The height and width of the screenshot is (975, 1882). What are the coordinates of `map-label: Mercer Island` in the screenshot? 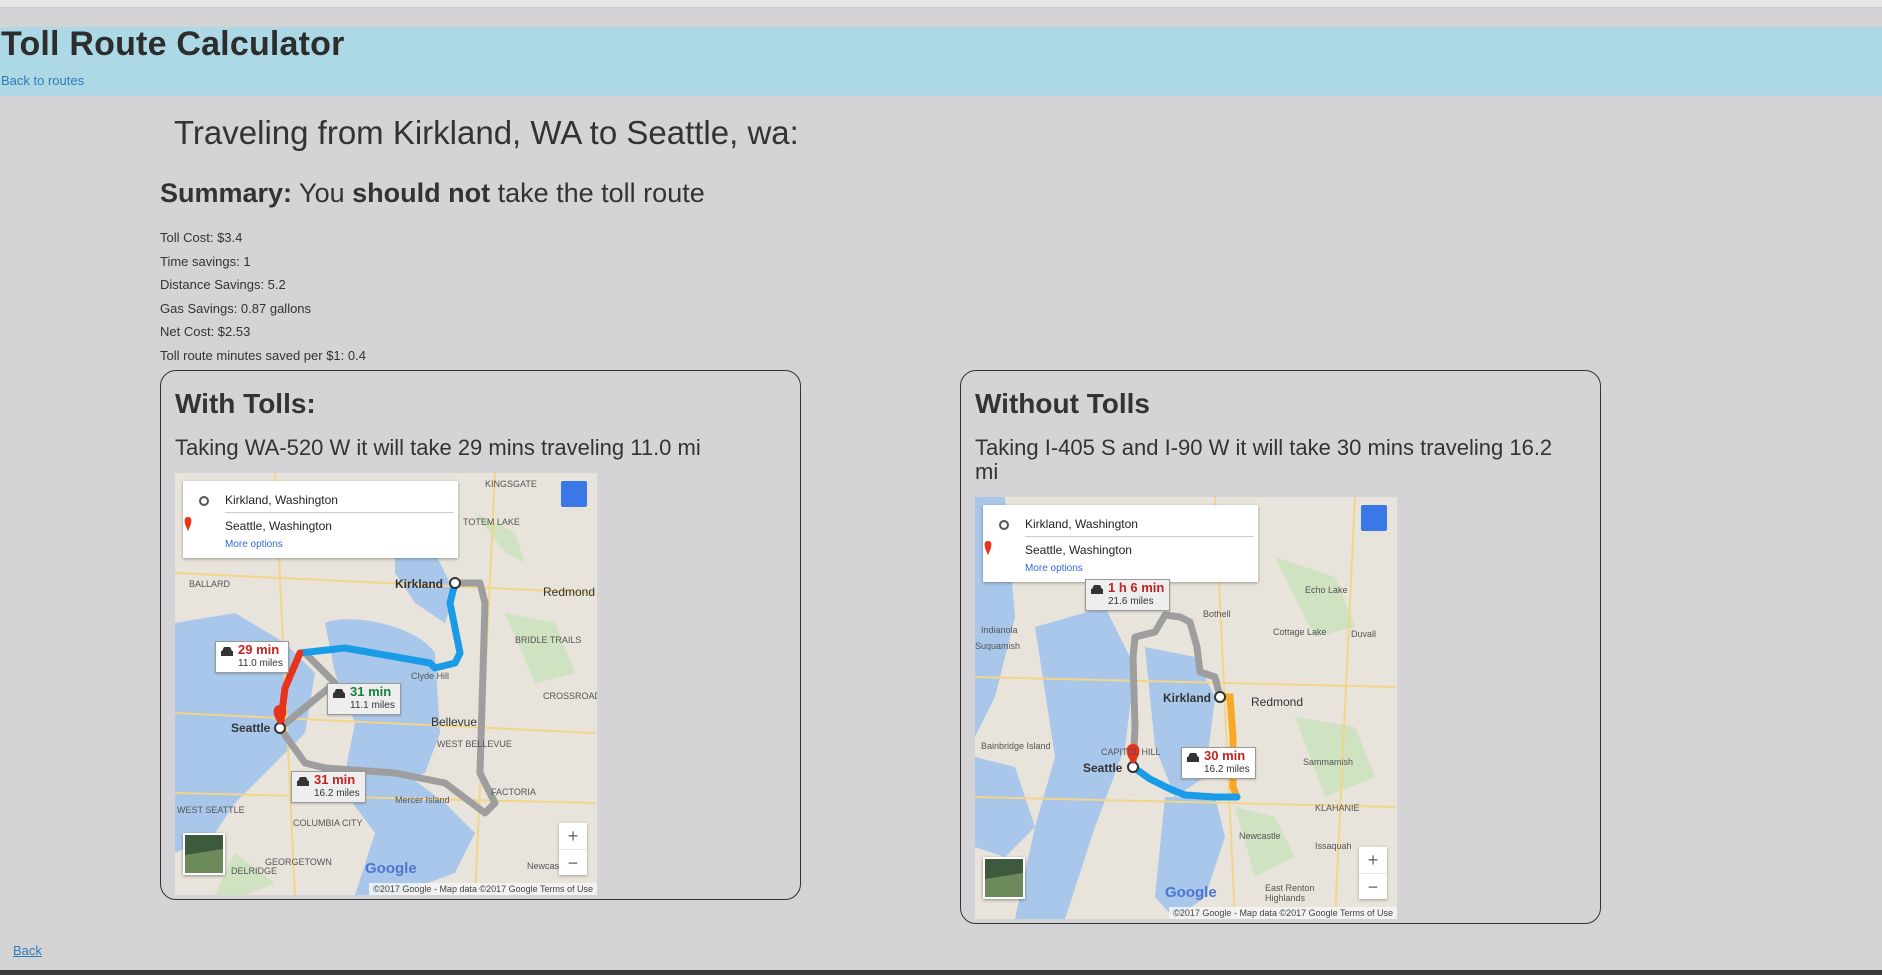 It's located at (422, 800).